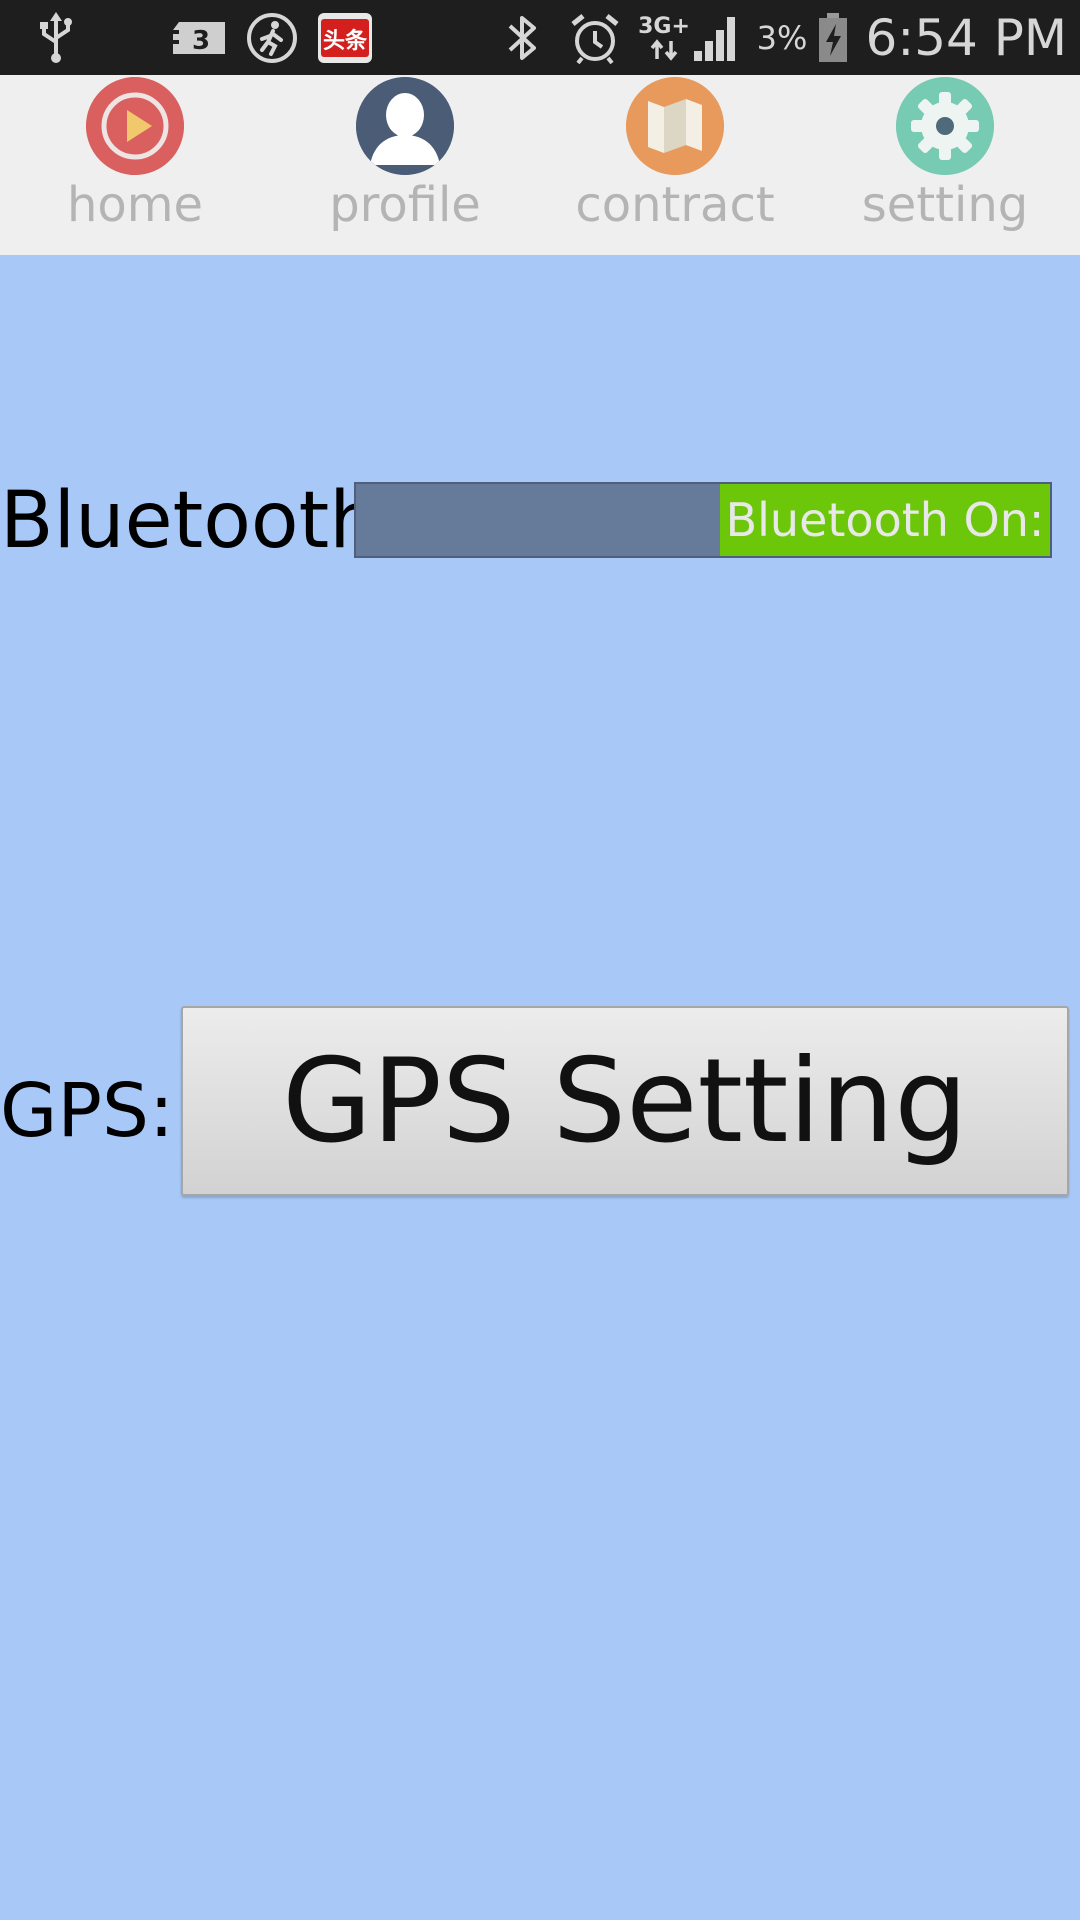 Image resolution: width=1080 pixels, height=1920 pixels. What do you see at coordinates (675, 205) in the screenshot?
I see `nav-label-contract: contract` at bounding box center [675, 205].